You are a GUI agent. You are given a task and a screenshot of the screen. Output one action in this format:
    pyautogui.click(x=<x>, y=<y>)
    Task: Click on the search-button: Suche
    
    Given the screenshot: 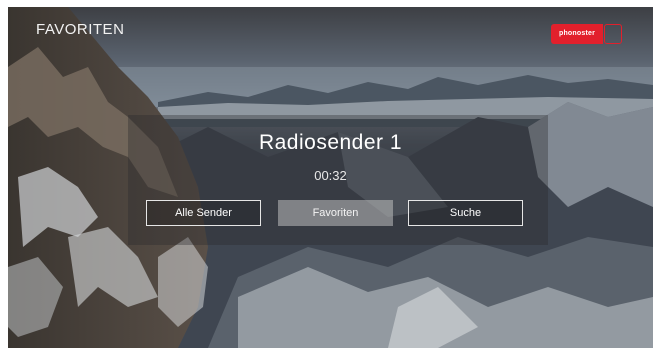 What is the action you would take?
    pyautogui.click(x=465, y=213)
    